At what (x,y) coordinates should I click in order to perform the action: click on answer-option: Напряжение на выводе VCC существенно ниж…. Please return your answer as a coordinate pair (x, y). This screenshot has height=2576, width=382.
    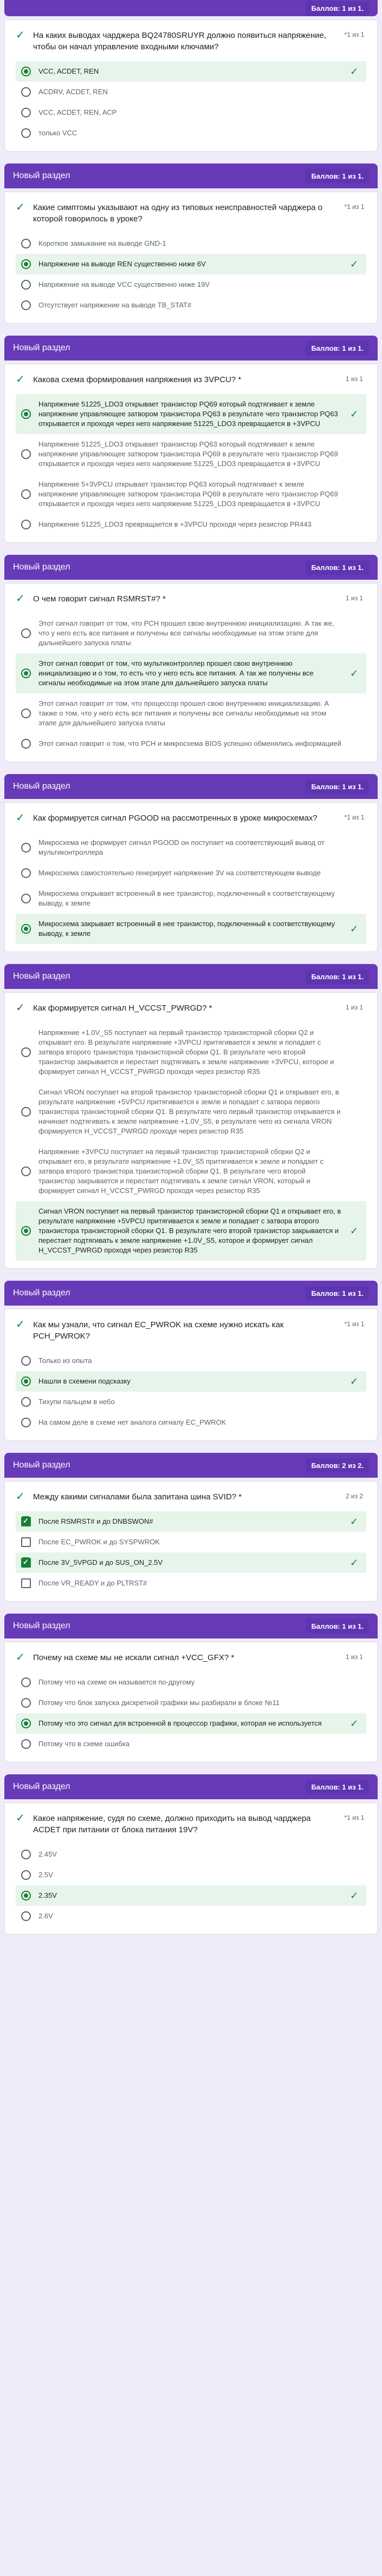
    Looking at the image, I should click on (191, 285).